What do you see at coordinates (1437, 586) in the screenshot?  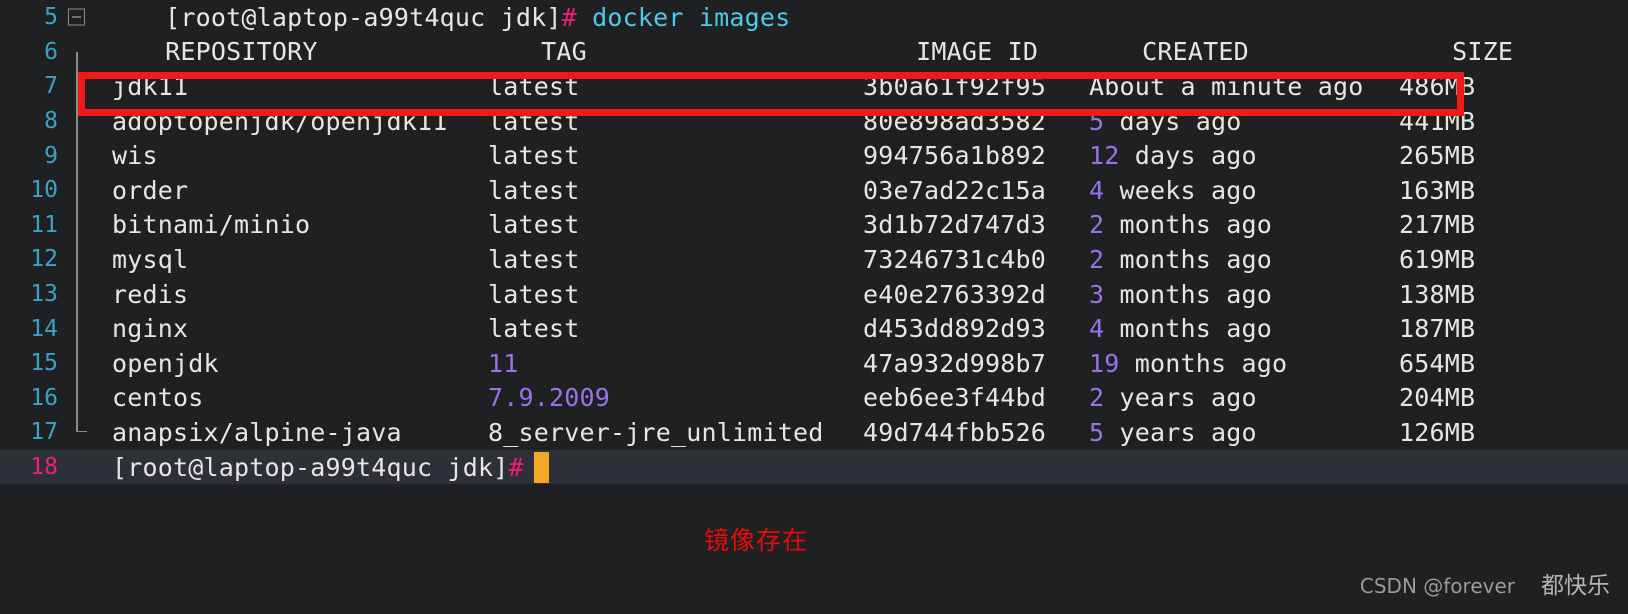 I see `watermark-source: CSDN @forever` at bounding box center [1437, 586].